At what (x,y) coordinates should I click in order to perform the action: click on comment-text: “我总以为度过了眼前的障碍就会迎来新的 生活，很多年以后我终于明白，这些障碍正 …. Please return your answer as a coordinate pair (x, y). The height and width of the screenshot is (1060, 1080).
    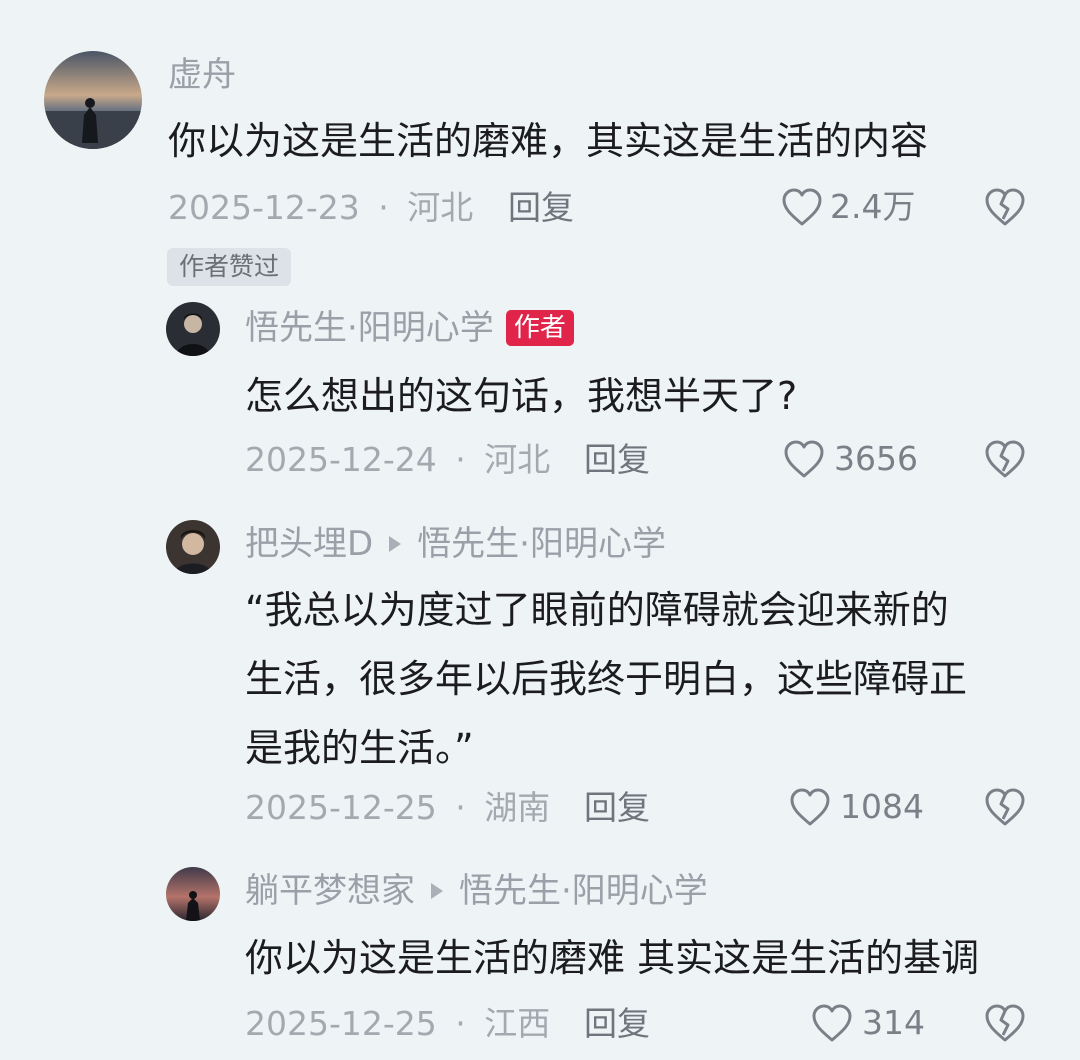
    Looking at the image, I should click on (606, 679).